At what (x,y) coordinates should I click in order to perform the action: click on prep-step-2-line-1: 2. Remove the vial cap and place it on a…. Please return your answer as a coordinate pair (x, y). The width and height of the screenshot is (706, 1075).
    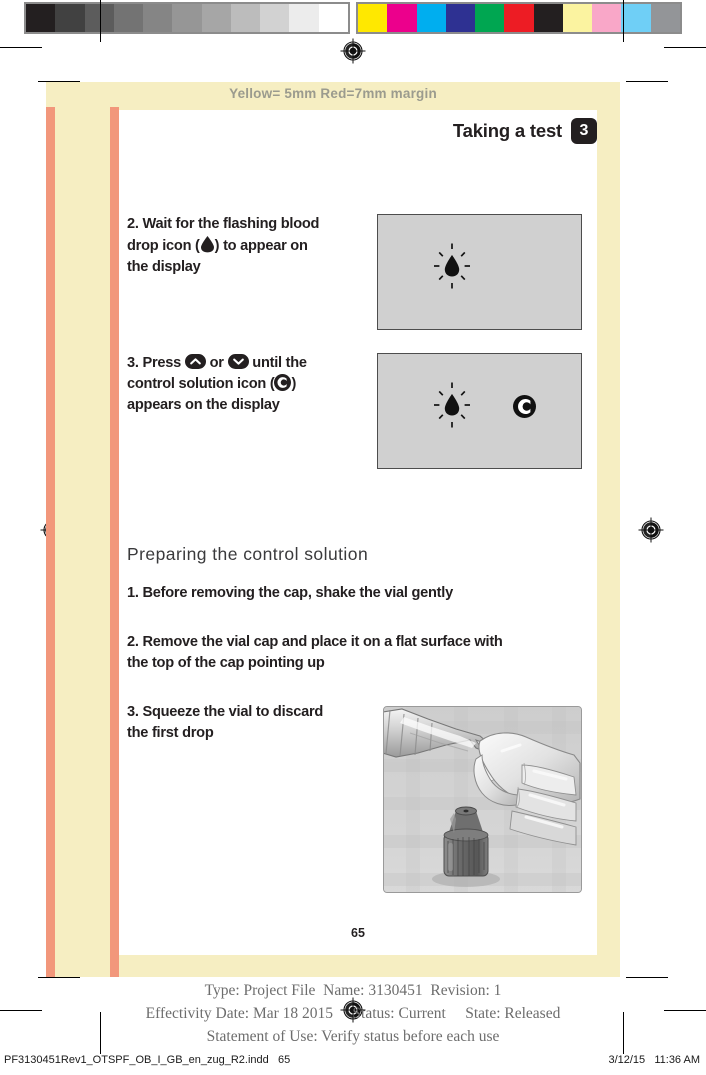
    Looking at the image, I should click on (315, 642).